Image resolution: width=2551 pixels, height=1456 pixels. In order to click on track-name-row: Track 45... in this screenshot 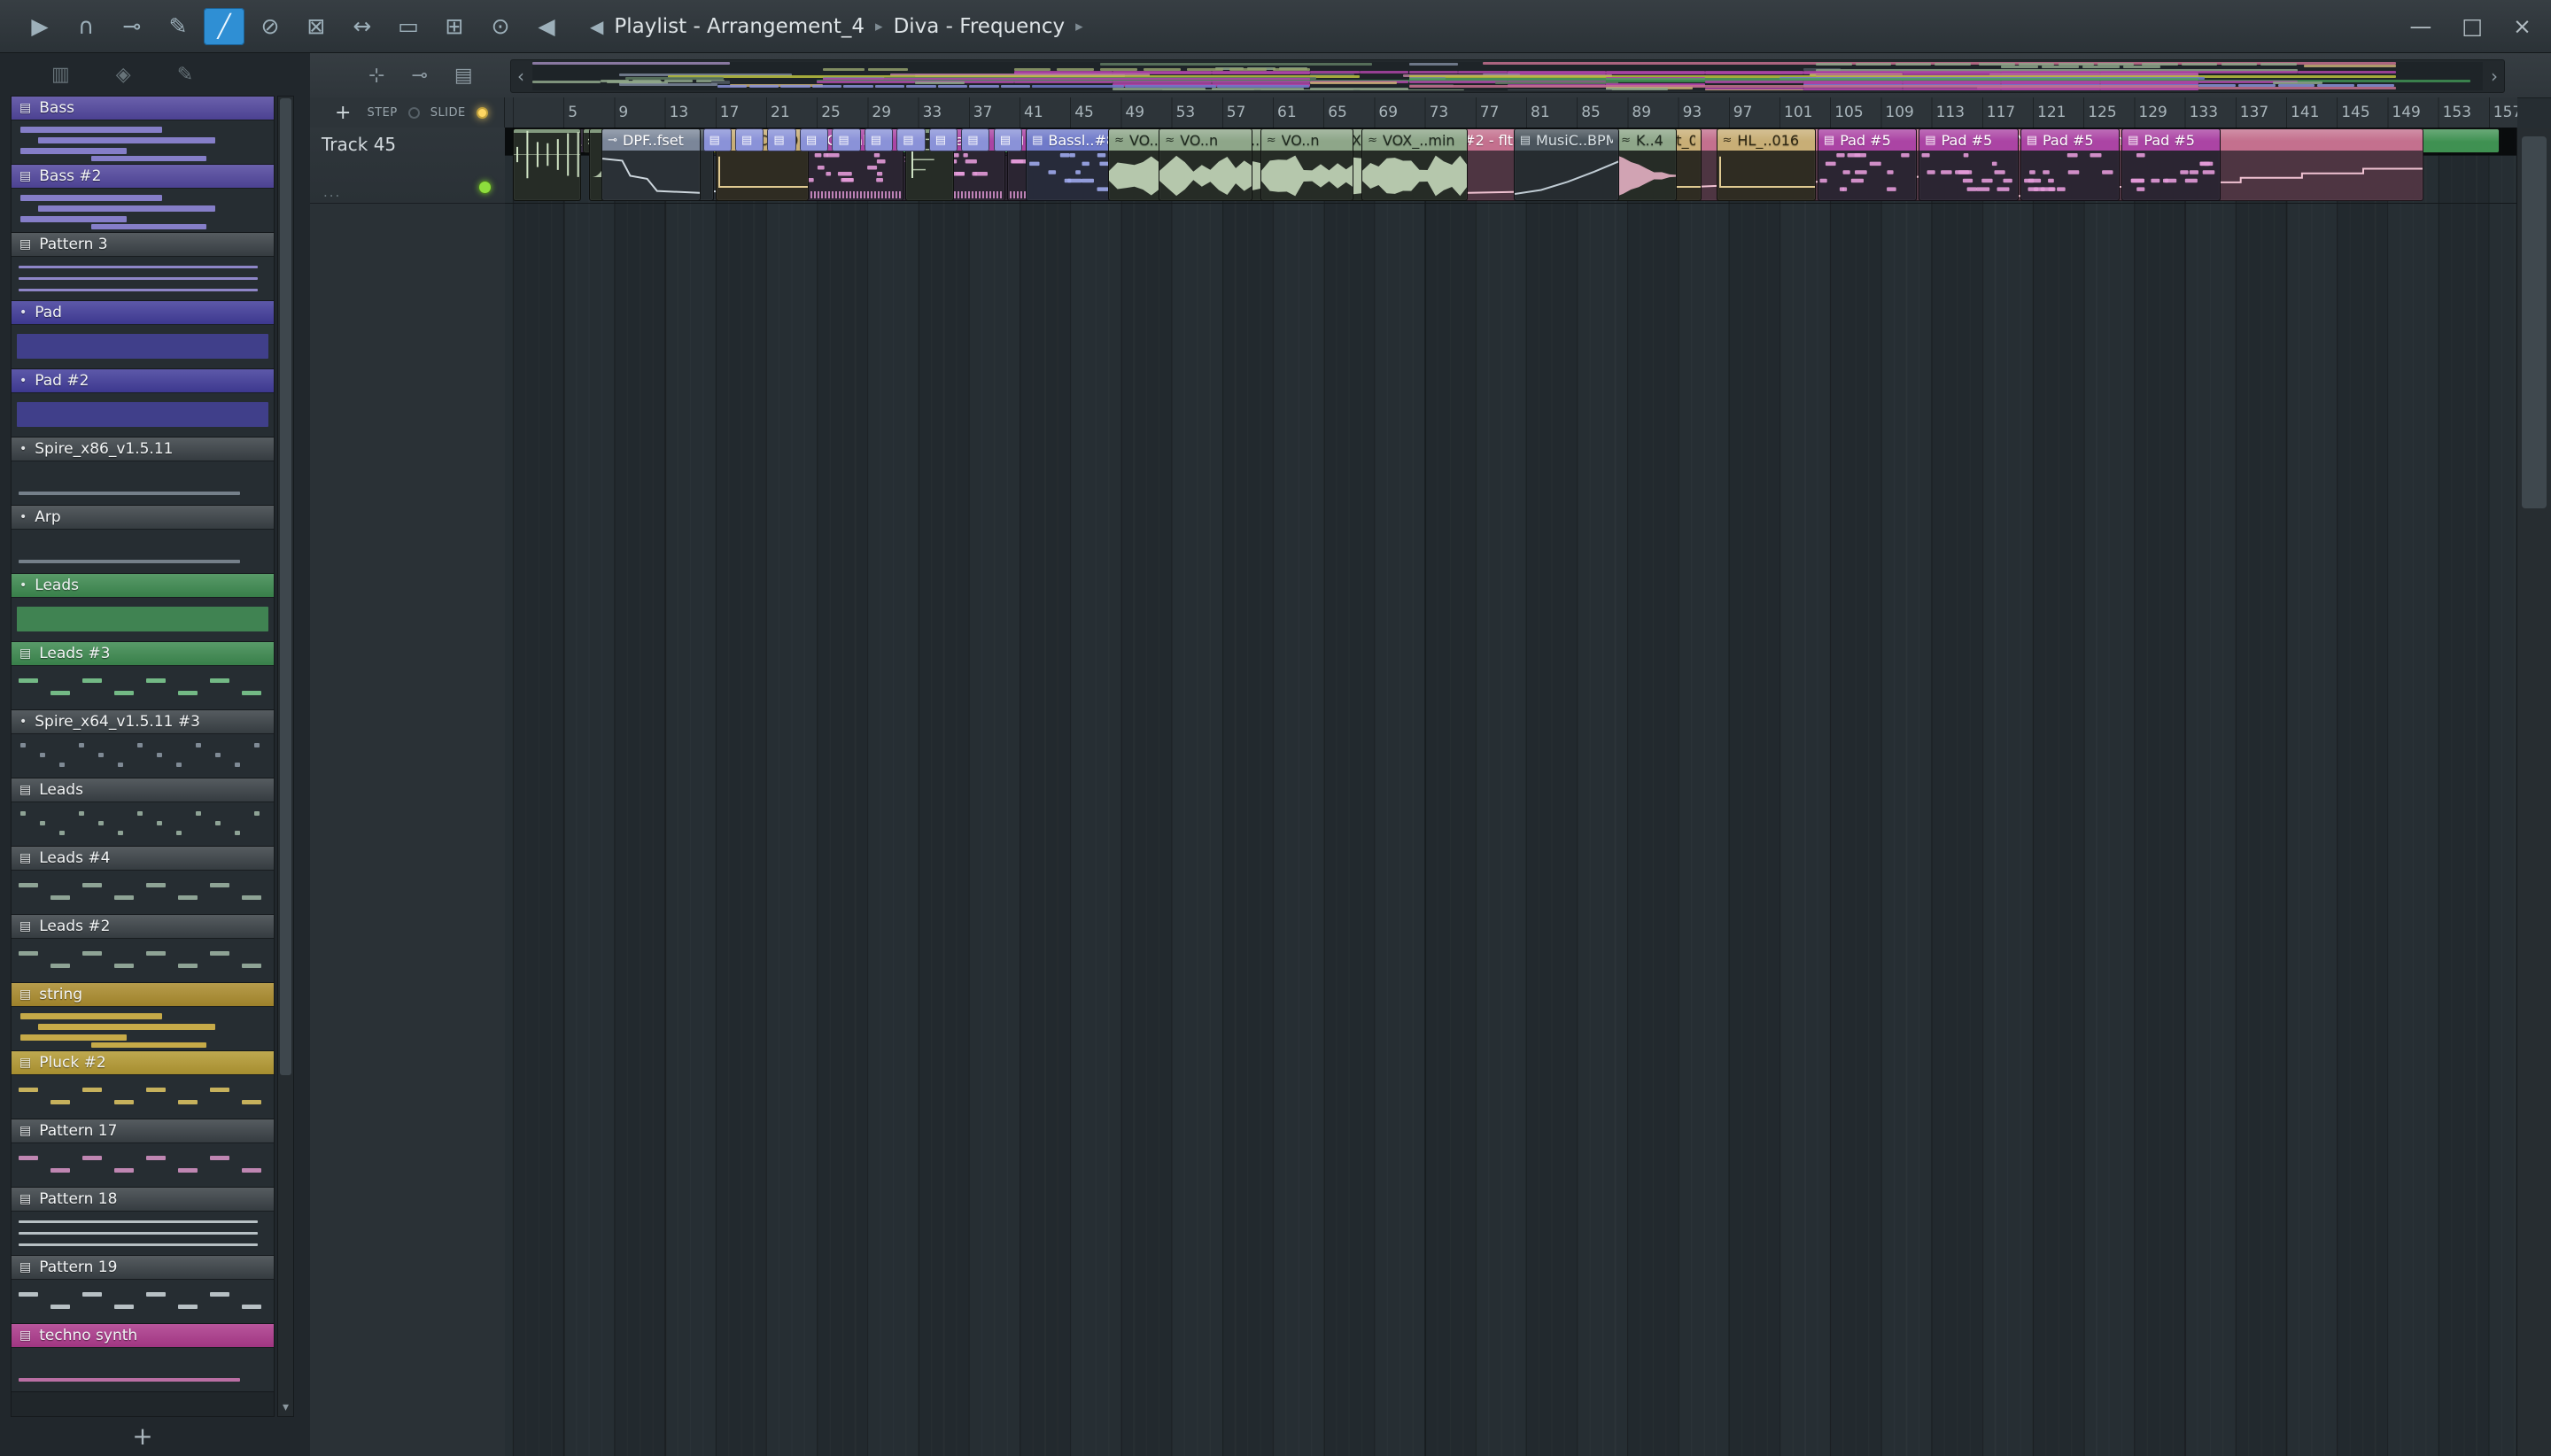, I will do `click(407, 166)`.